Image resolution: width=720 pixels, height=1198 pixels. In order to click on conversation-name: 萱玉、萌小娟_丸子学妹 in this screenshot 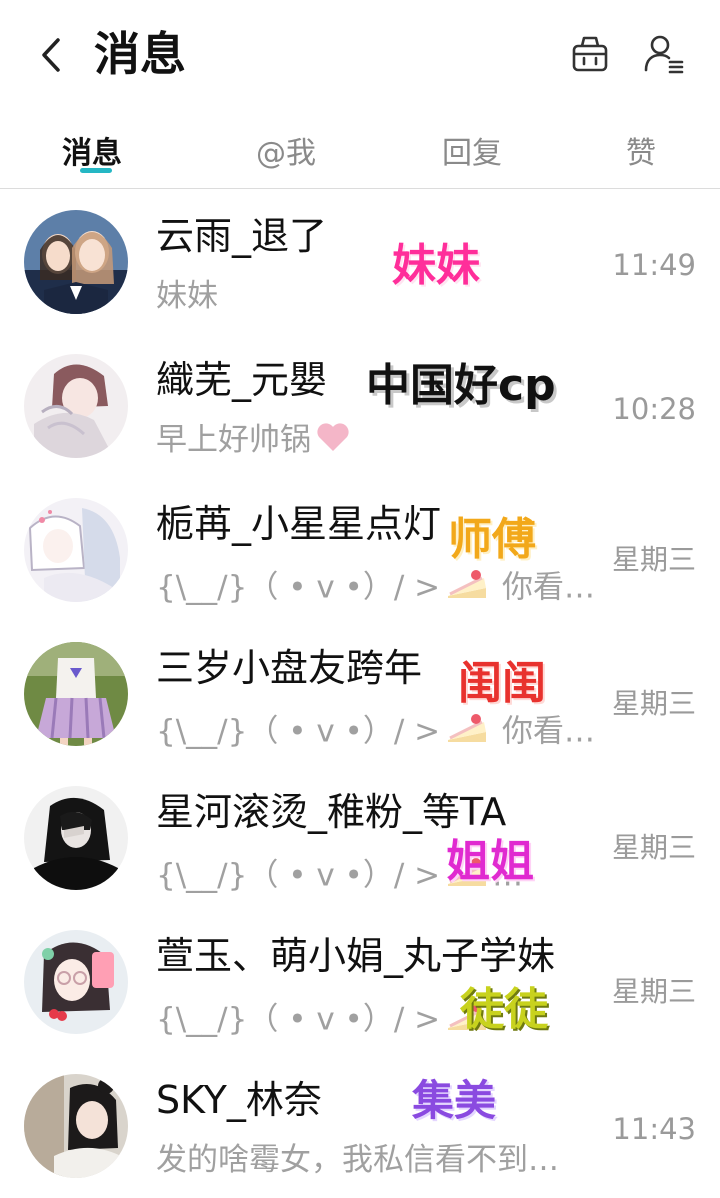, I will do `click(356, 956)`.